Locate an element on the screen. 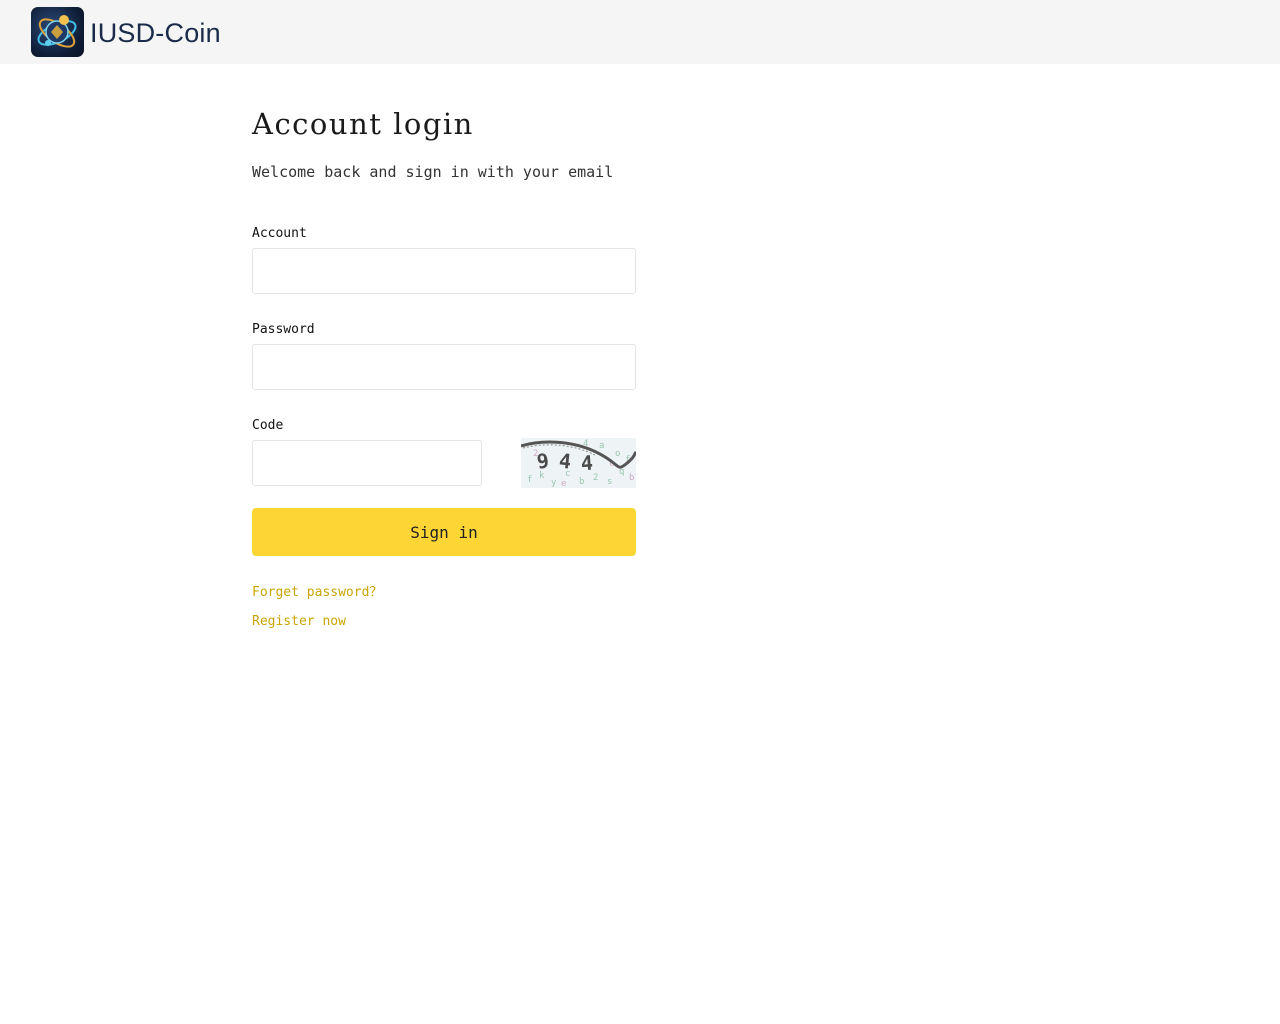 The height and width of the screenshot is (1024, 1280). account-input is located at coordinates (444, 271).